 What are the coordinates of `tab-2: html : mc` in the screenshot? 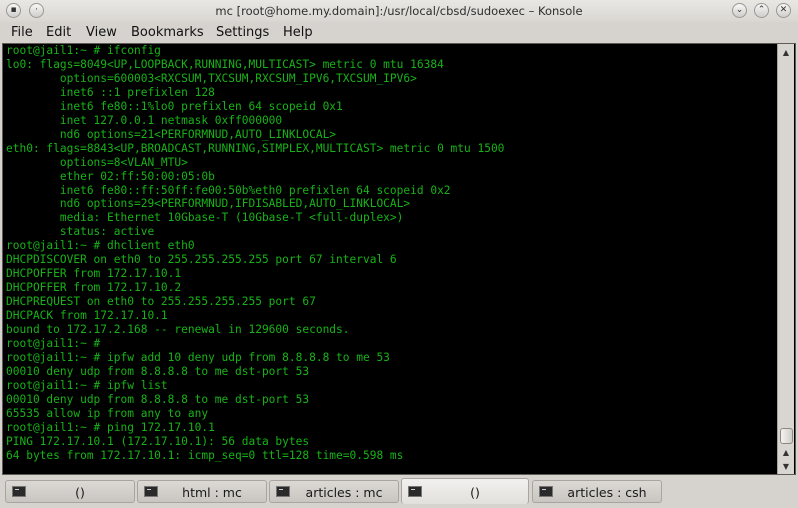 It's located at (202, 491).